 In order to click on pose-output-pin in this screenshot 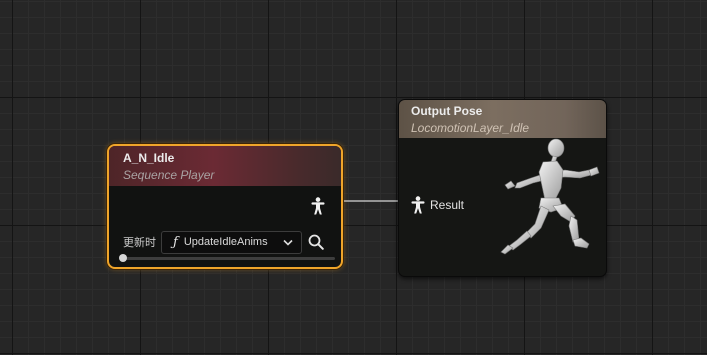, I will do `click(318, 206)`.